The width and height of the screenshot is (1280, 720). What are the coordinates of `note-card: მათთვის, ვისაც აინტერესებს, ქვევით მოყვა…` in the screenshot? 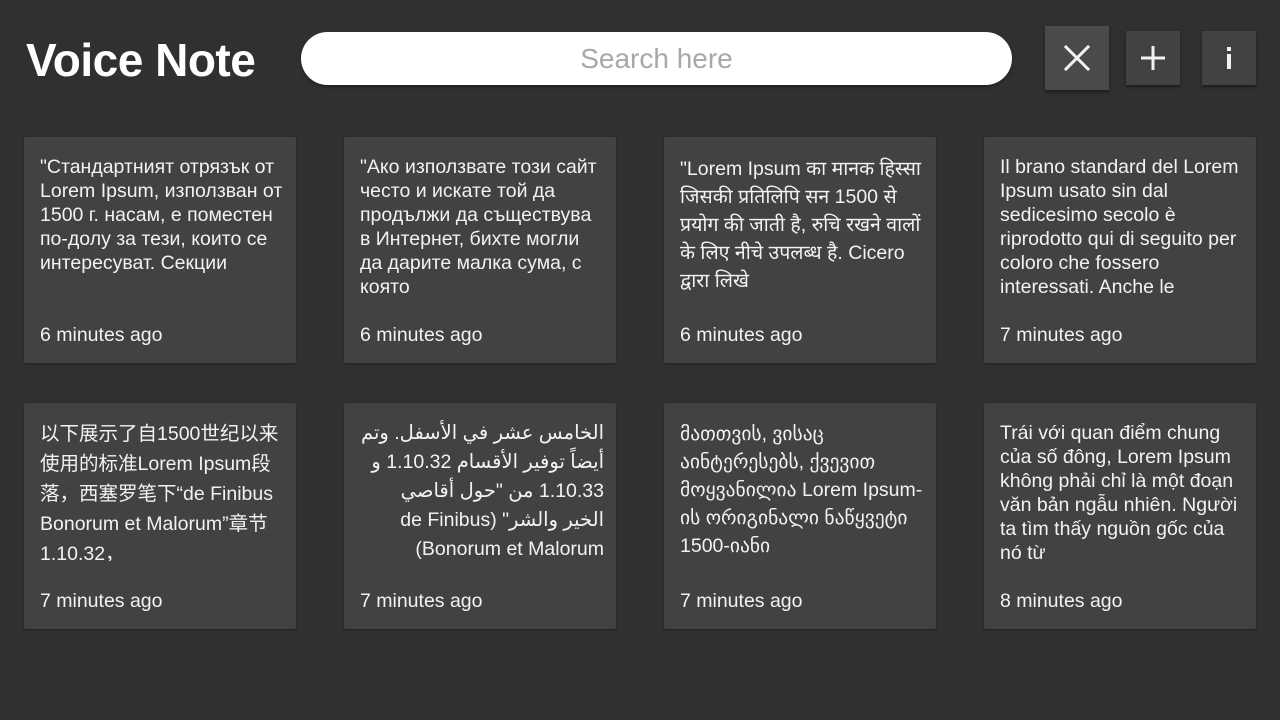 It's located at (800, 516).